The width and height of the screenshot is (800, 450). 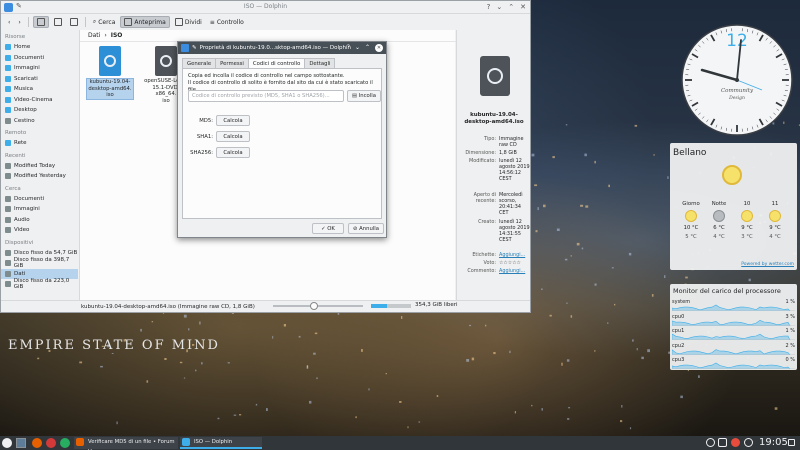 What do you see at coordinates (328, 228) in the screenshot?
I see `ok-button: ✓ OK` at bounding box center [328, 228].